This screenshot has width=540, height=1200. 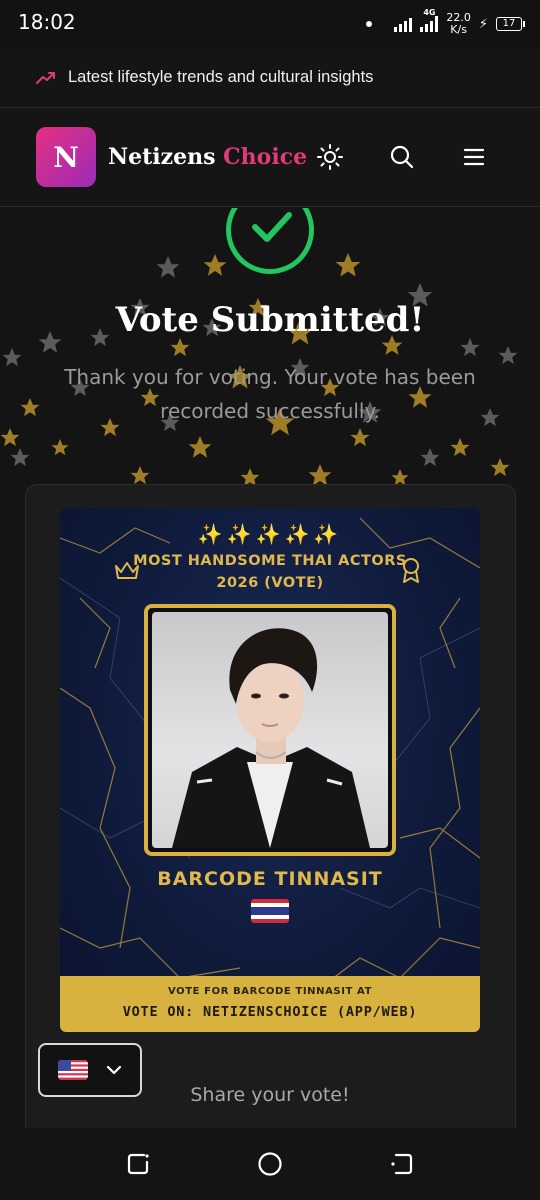 What do you see at coordinates (138, 1164) in the screenshot?
I see `recent-apps-icon` at bounding box center [138, 1164].